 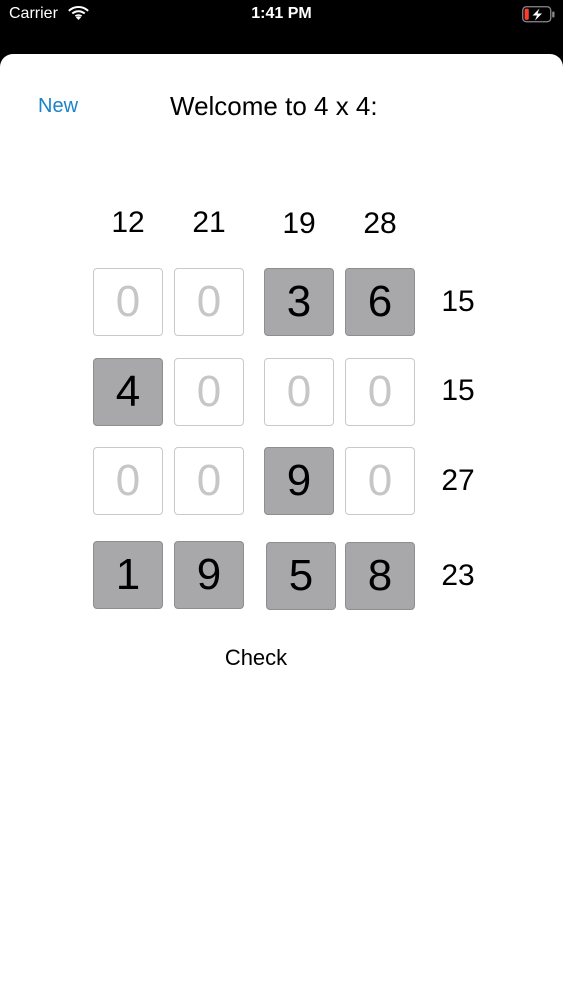 What do you see at coordinates (299, 392) in the screenshot?
I see `grid-cell-r2-c3: 0` at bounding box center [299, 392].